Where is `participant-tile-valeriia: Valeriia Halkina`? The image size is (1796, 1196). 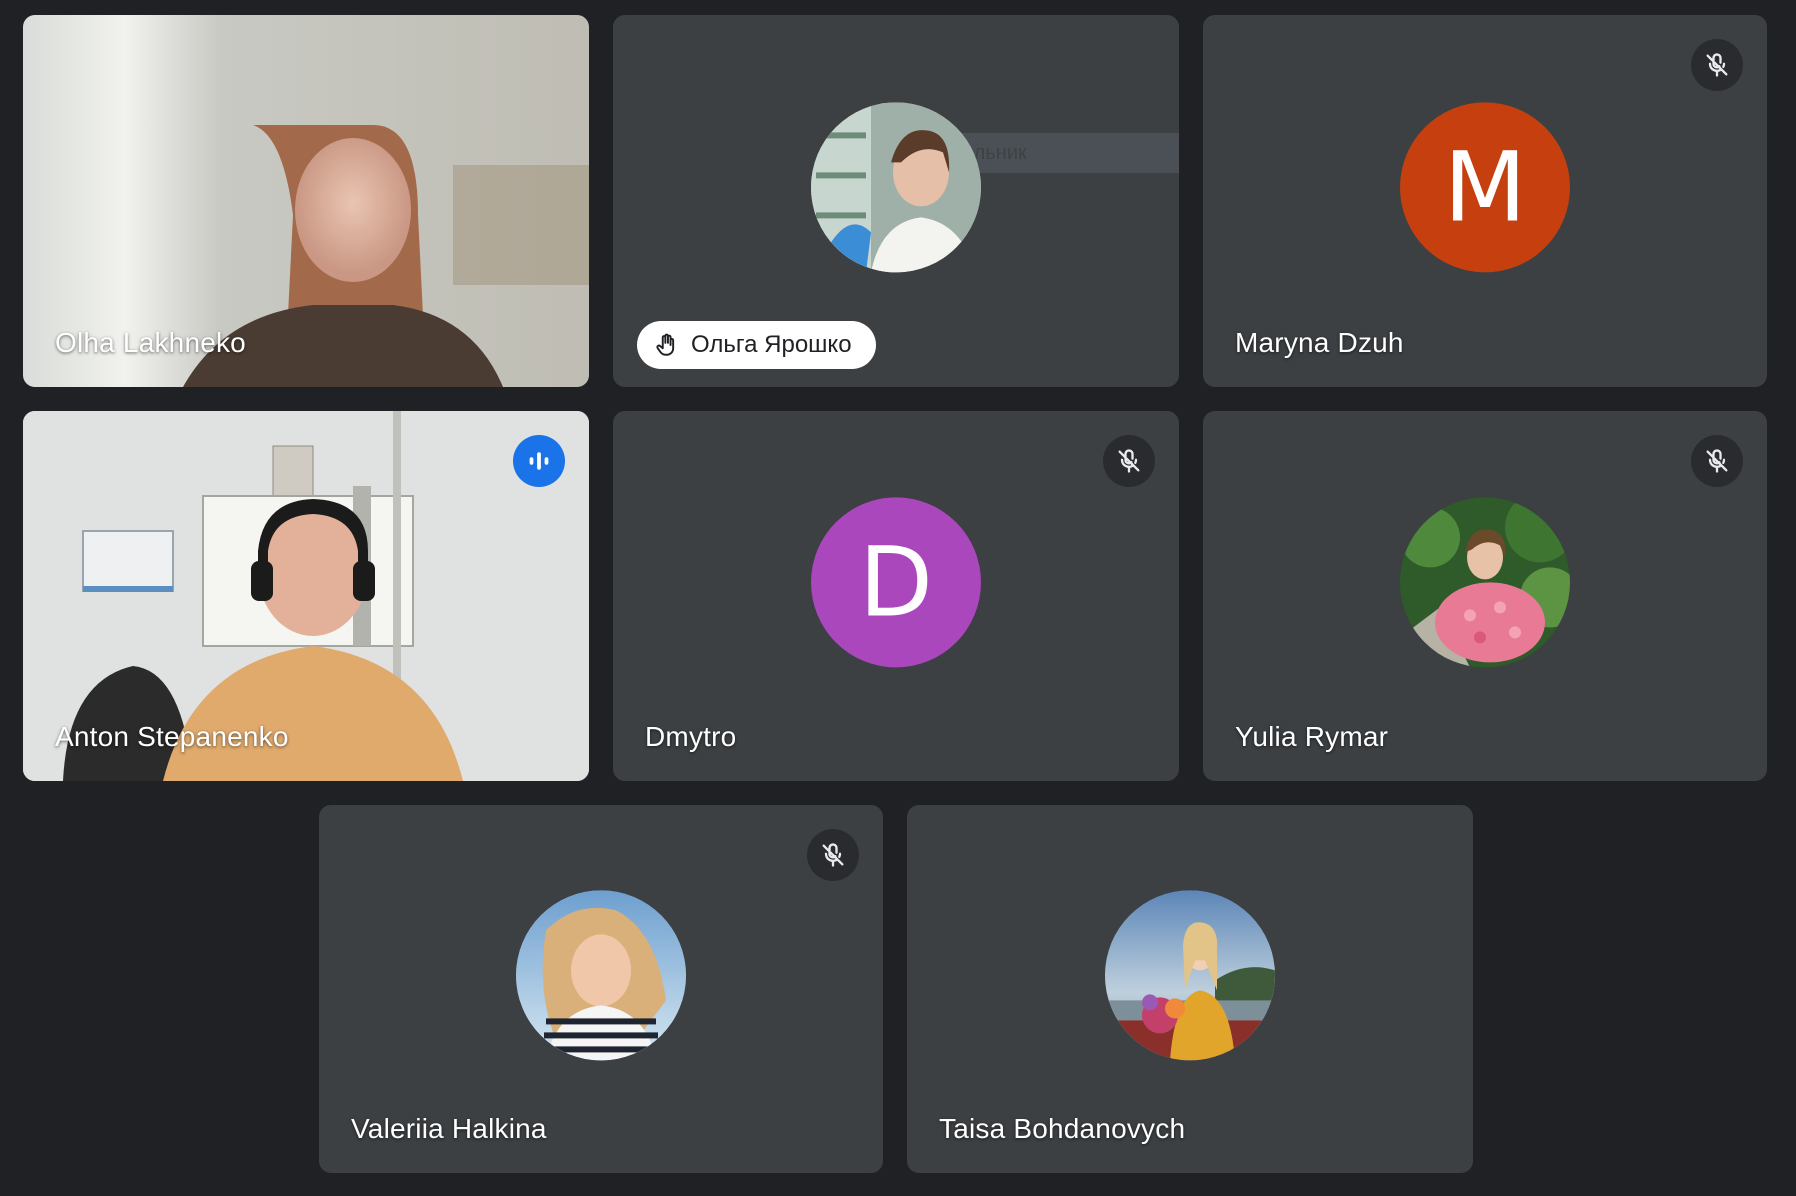 participant-tile-valeriia: Valeriia Halkina is located at coordinates (601, 989).